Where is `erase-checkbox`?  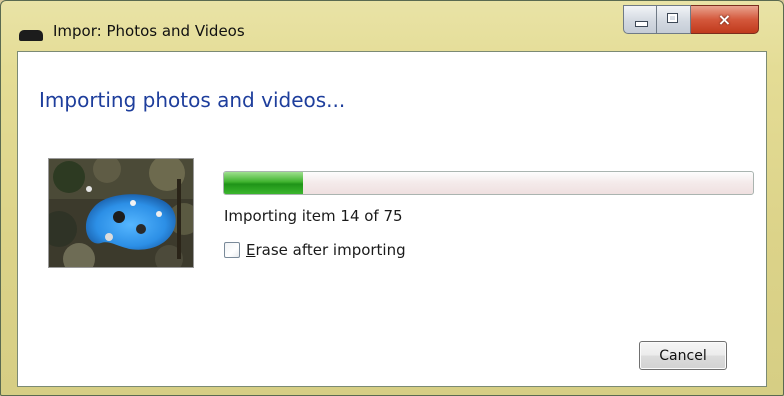 erase-checkbox is located at coordinates (232, 250).